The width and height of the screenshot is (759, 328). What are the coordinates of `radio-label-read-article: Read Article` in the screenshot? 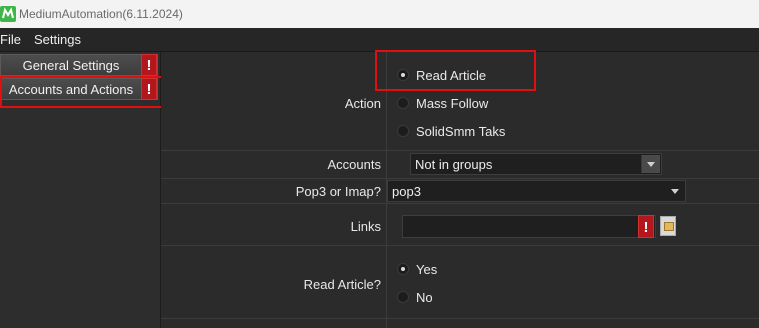 It's located at (451, 75).